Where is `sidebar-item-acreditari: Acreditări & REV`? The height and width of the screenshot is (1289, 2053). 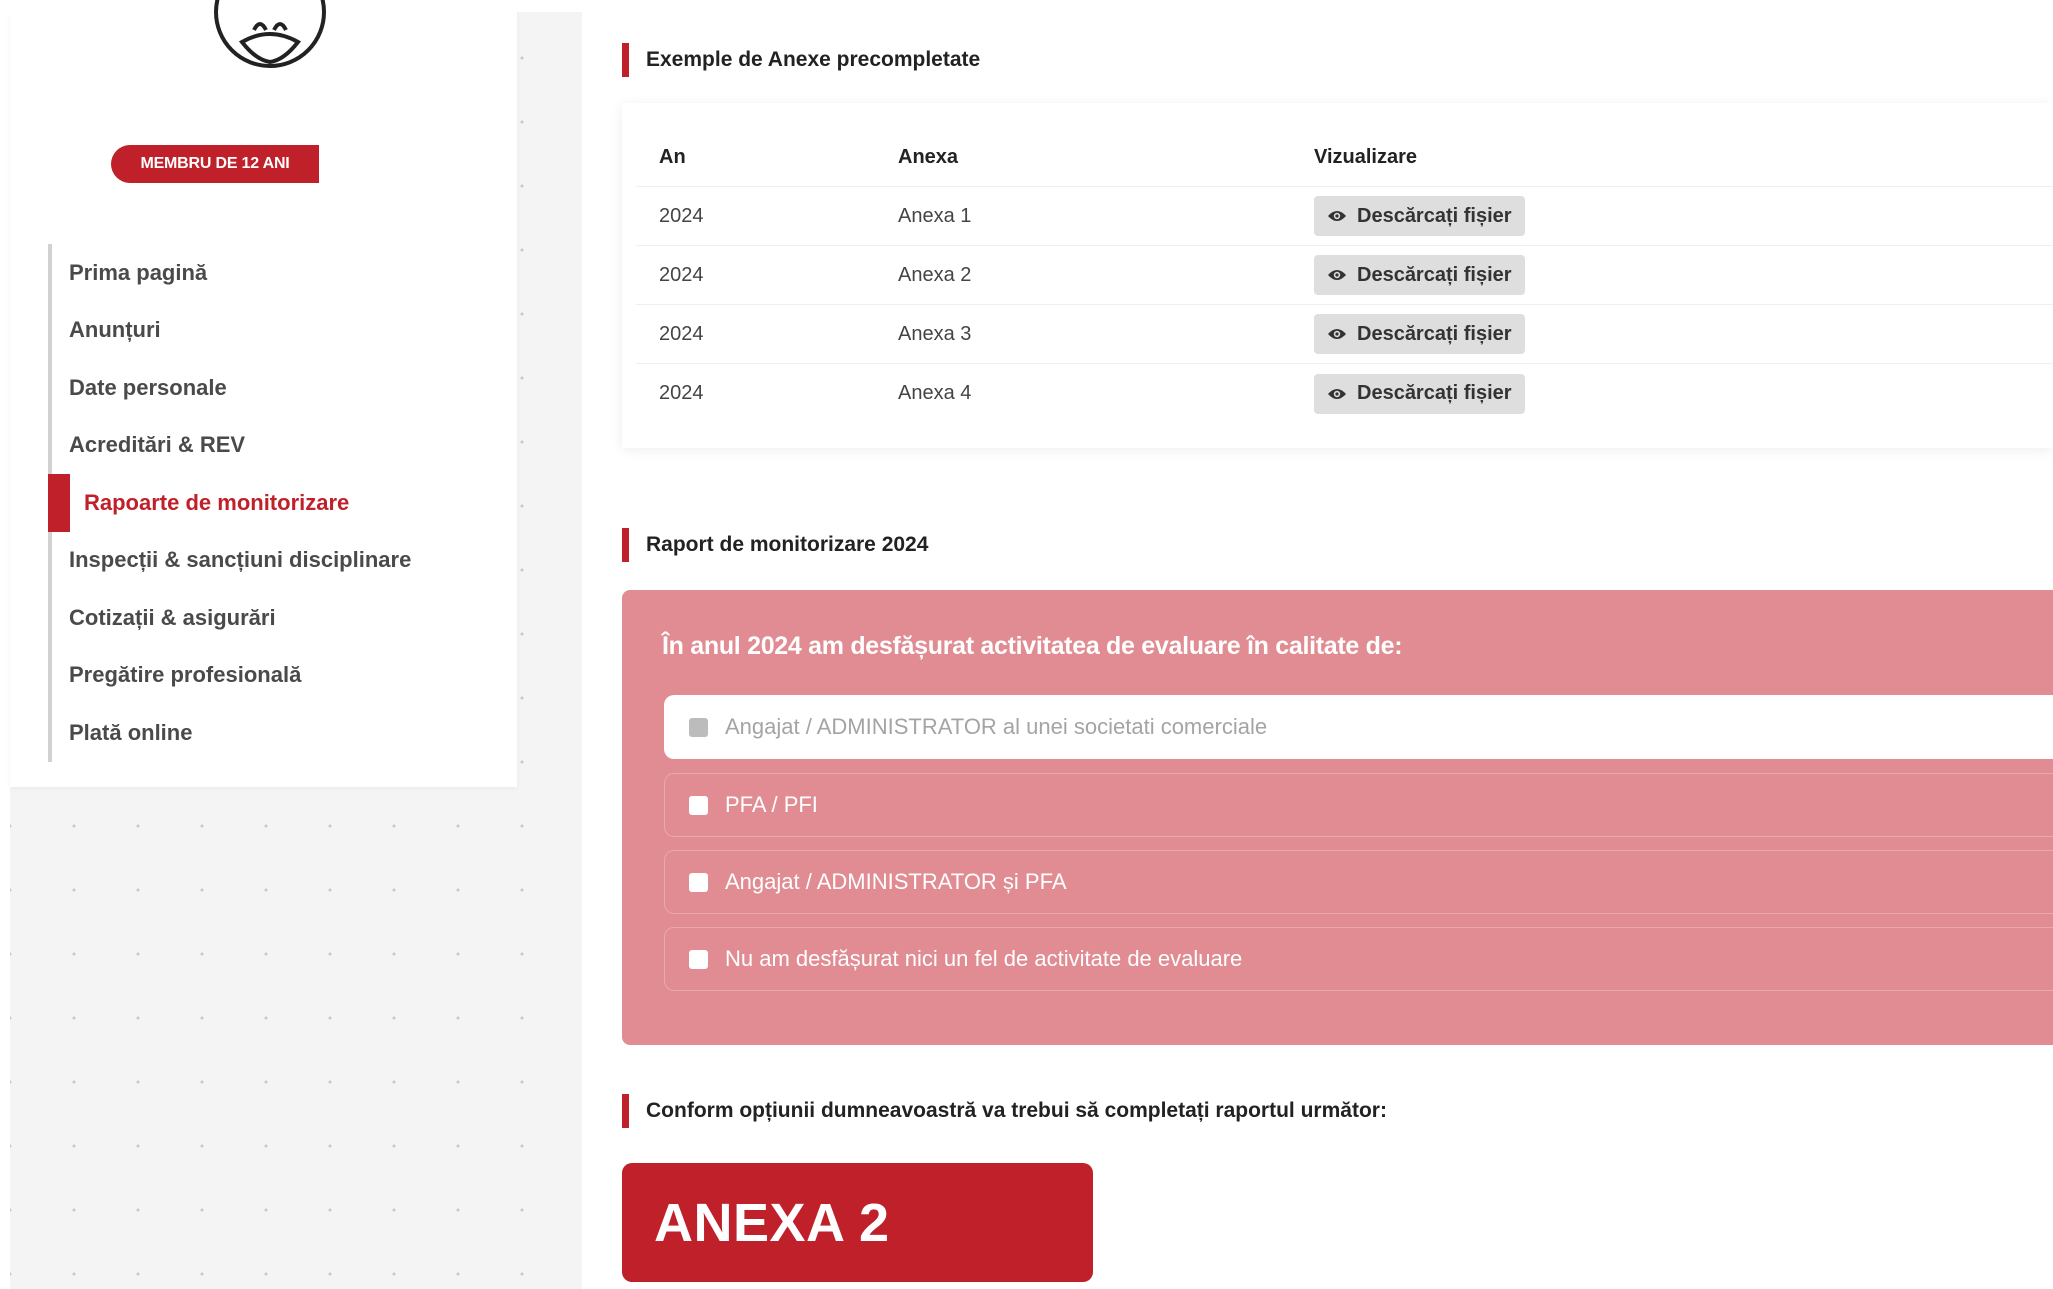
sidebar-item-acreditari: Acreditări & REV is located at coordinates (283, 445).